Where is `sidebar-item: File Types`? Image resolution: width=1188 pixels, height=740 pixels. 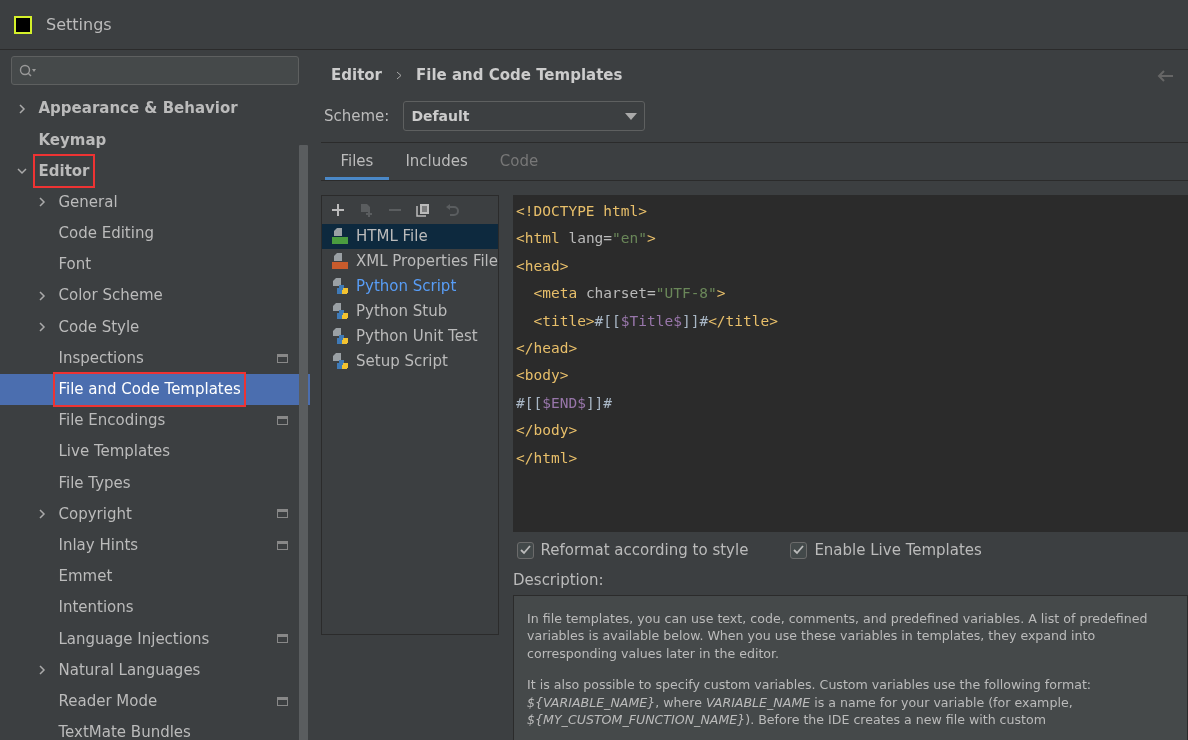 sidebar-item: File Types is located at coordinates (95, 483).